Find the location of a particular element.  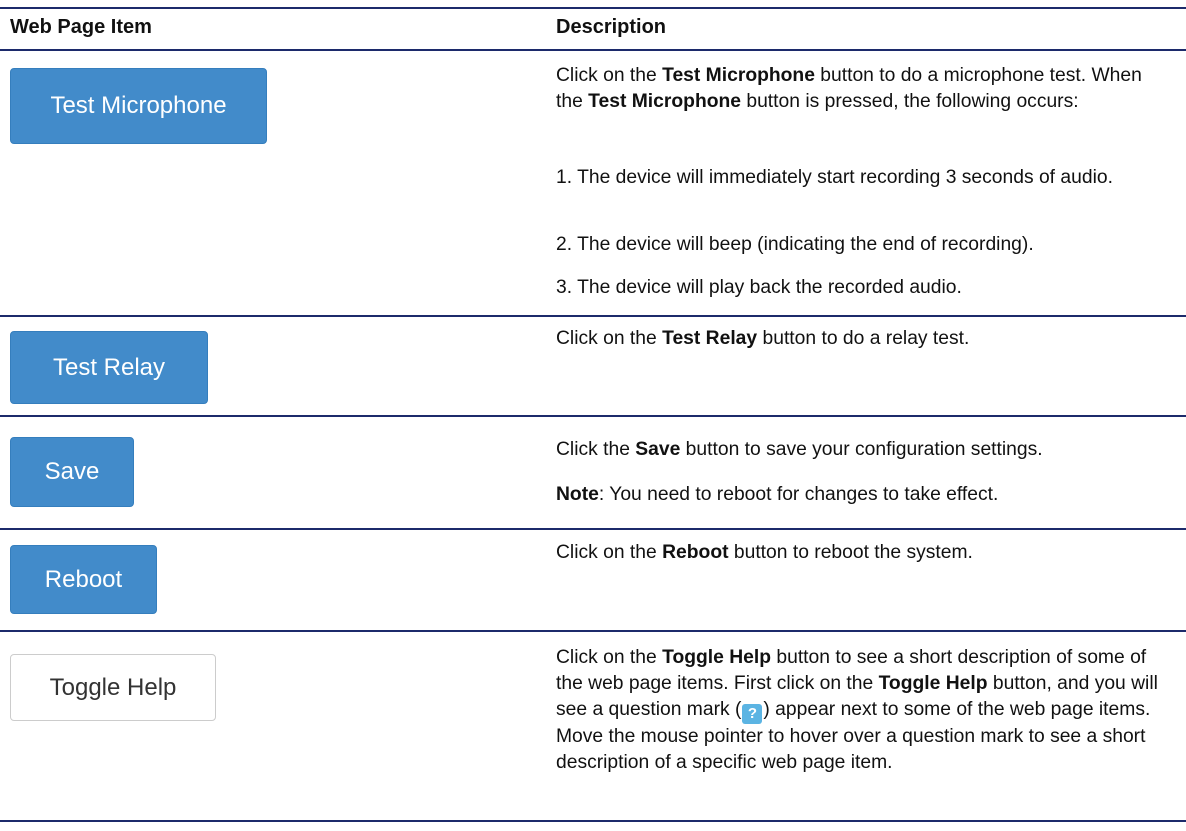

table-bottom-rule is located at coordinates (593, 821).